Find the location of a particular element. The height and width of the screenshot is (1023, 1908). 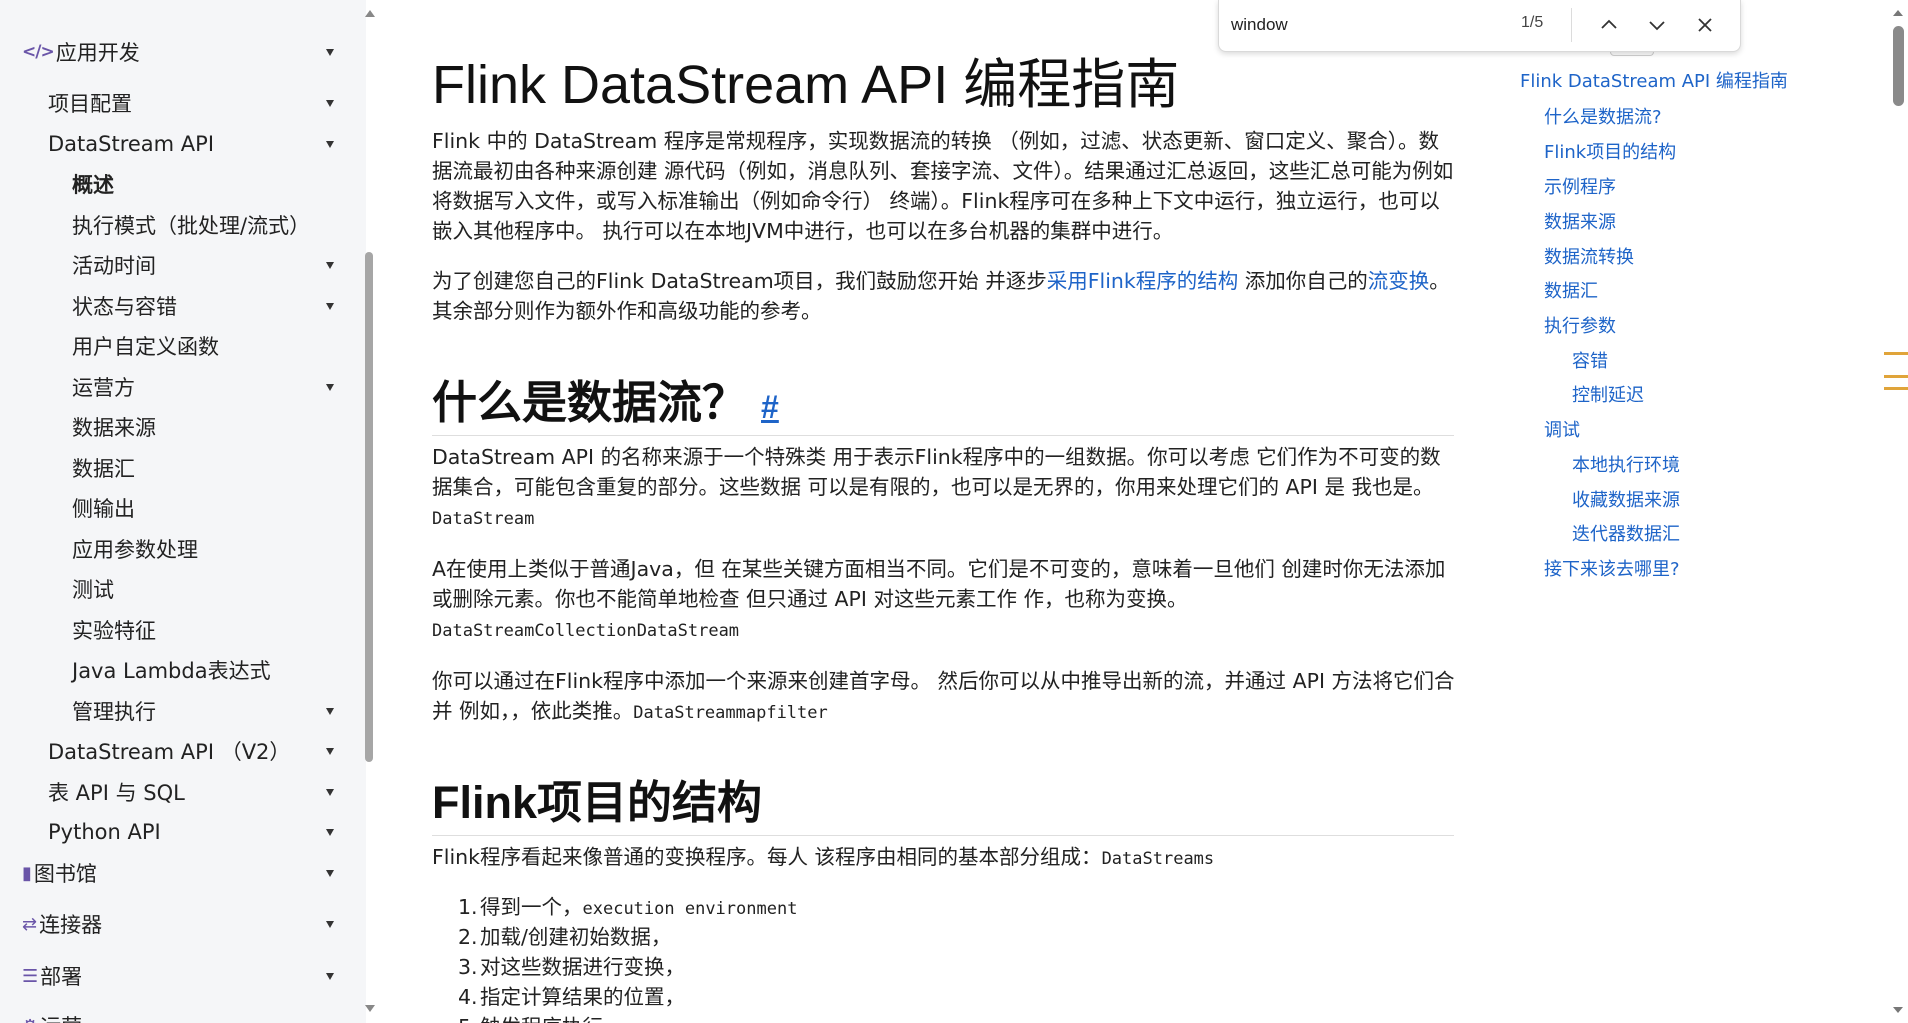

sidebar-item-deployment: ☰ 部署 is located at coordinates (181, 976).